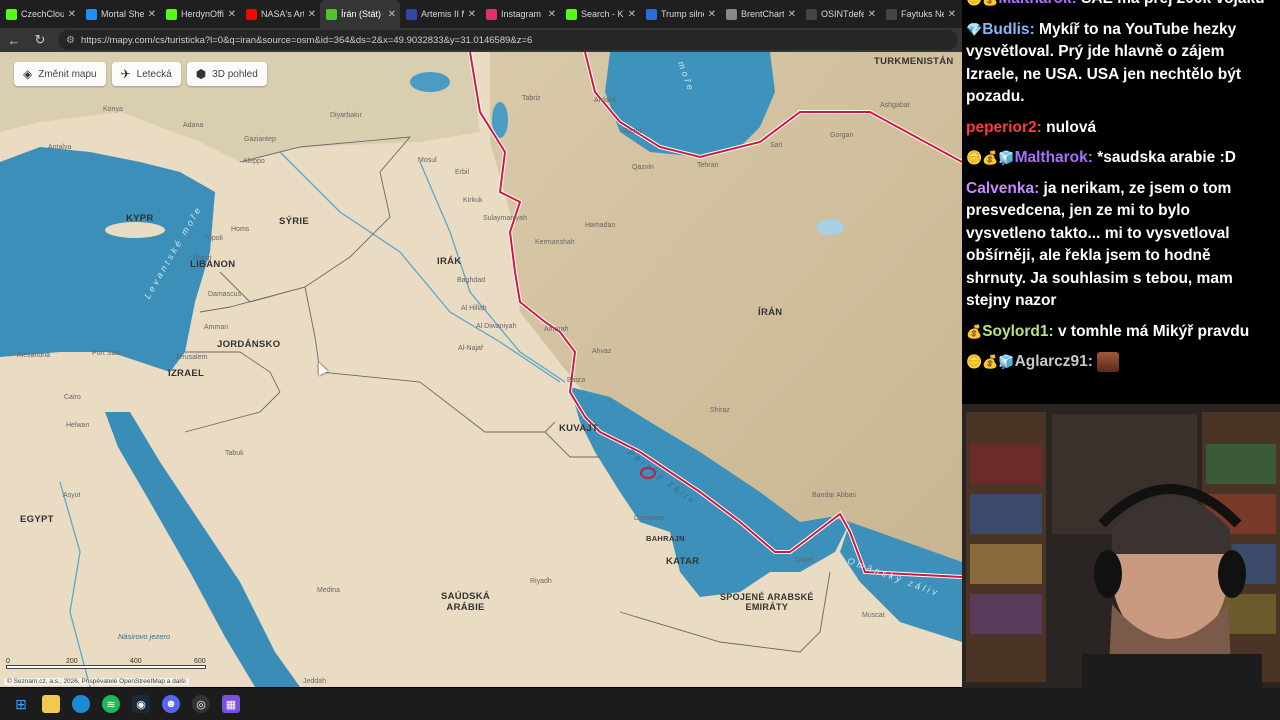 Image resolution: width=1280 pixels, height=720 pixels. I want to click on city-homs: Homs, so click(240, 229).